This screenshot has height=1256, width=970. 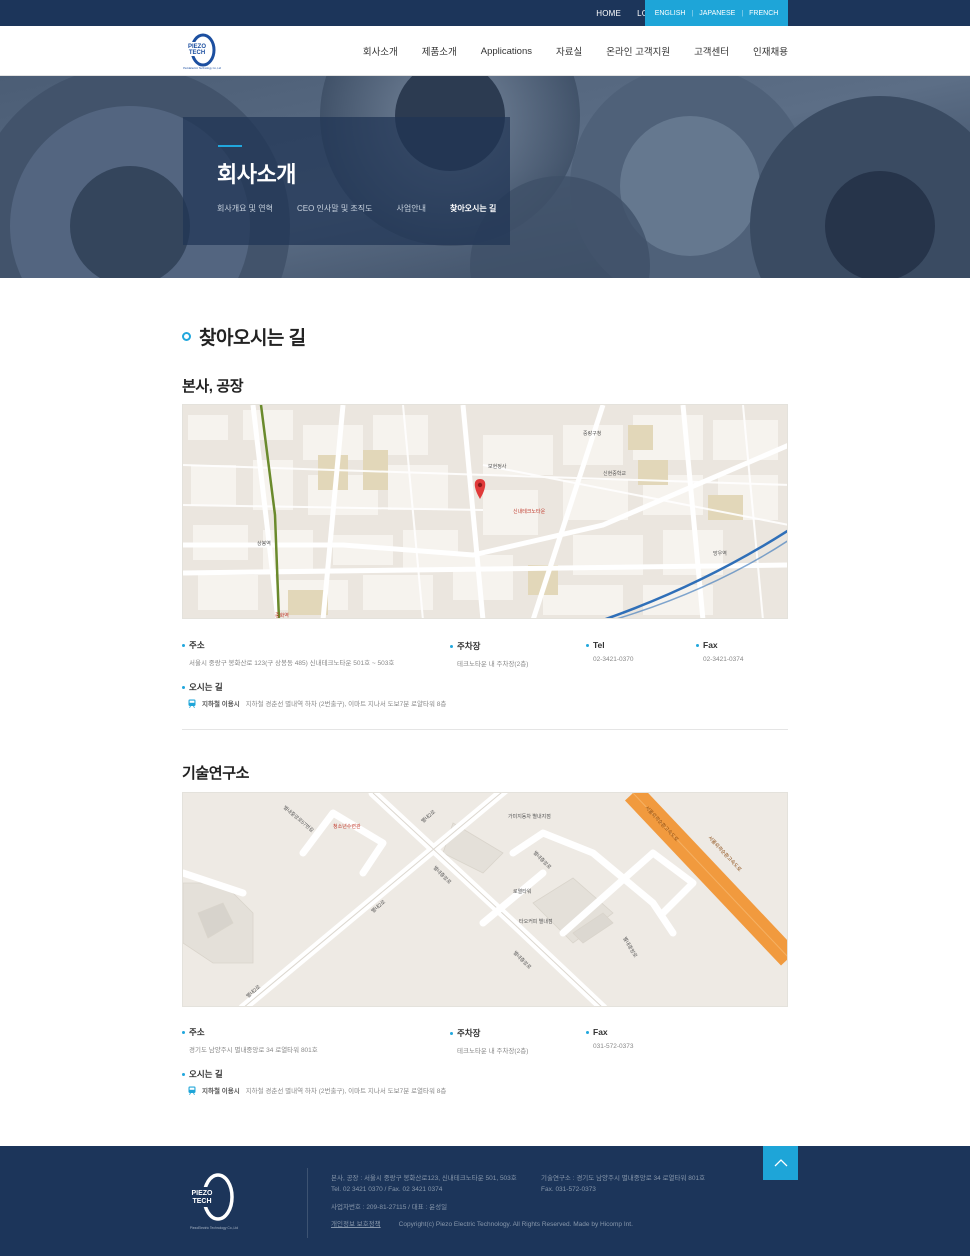 What do you see at coordinates (536, 921) in the screenshot?
I see `map-label: 타오커피 별내점` at bounding box center [536, 921].